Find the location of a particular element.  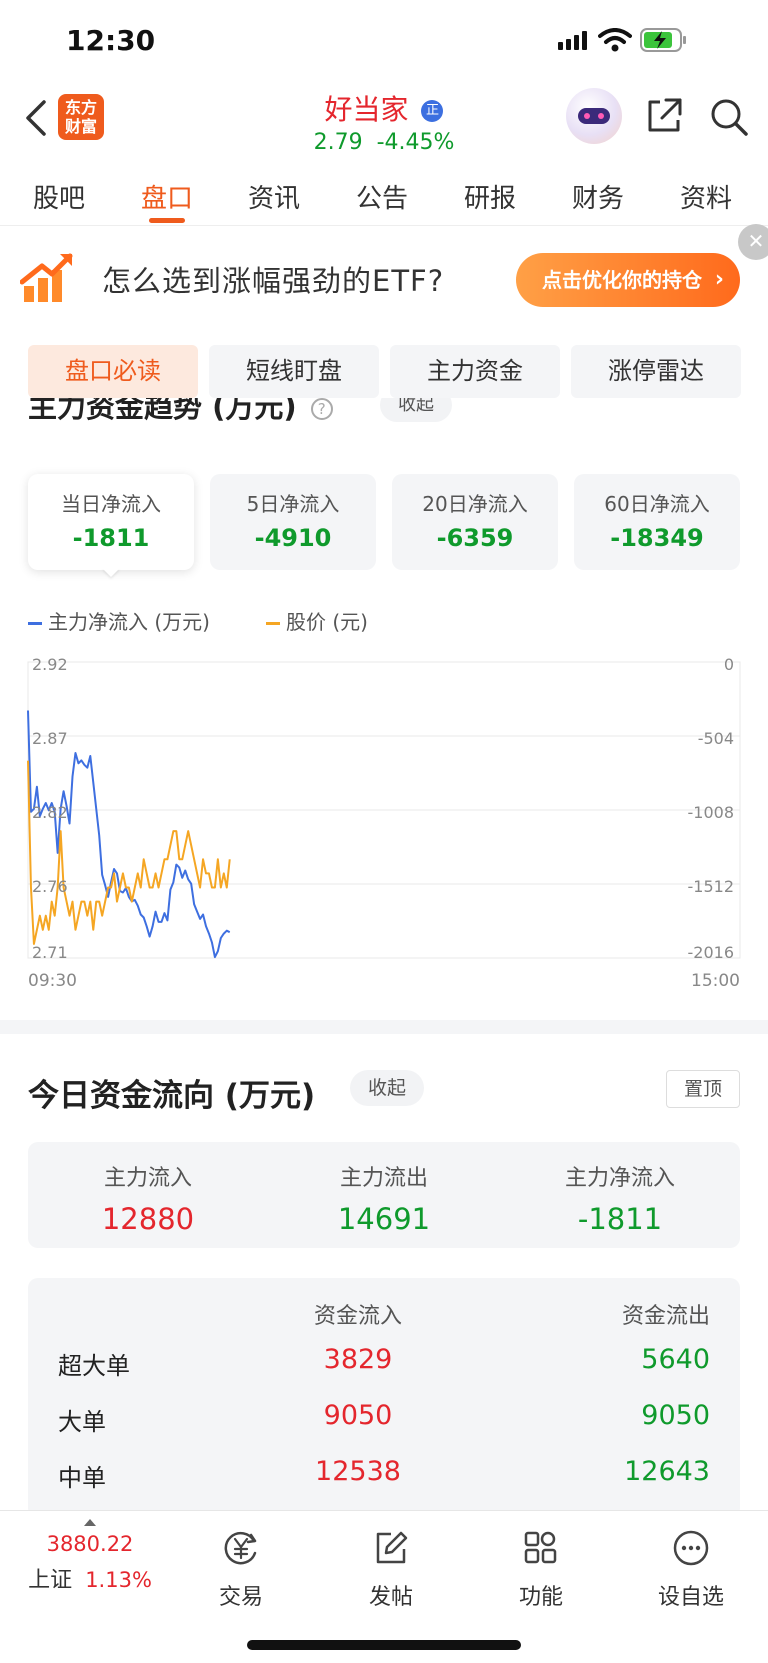

right-axis-tick-label: -504 is located at coordinates (716, 738).